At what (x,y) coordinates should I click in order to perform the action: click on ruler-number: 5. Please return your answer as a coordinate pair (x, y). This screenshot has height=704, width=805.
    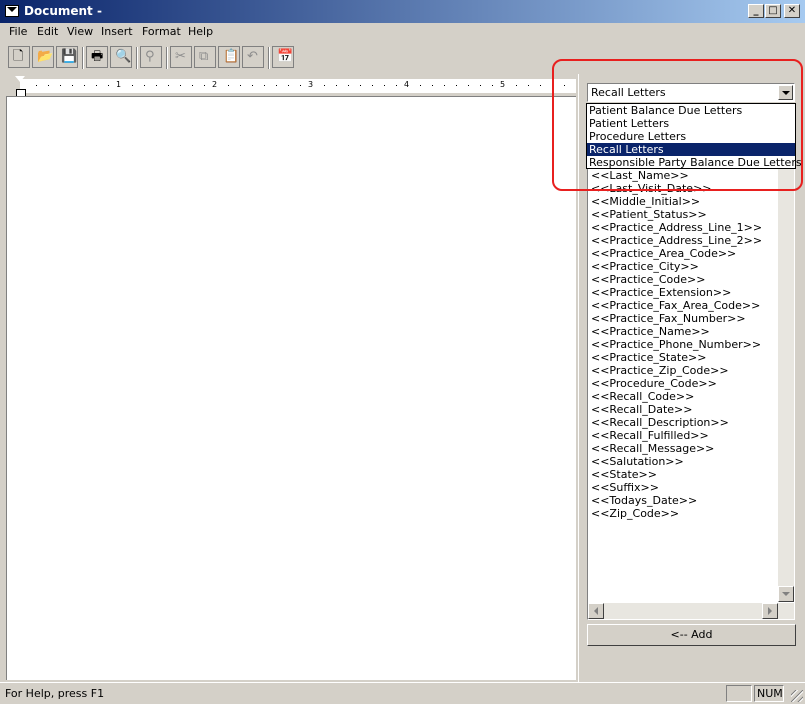
    Looking at the image, I should click on (503, 84).